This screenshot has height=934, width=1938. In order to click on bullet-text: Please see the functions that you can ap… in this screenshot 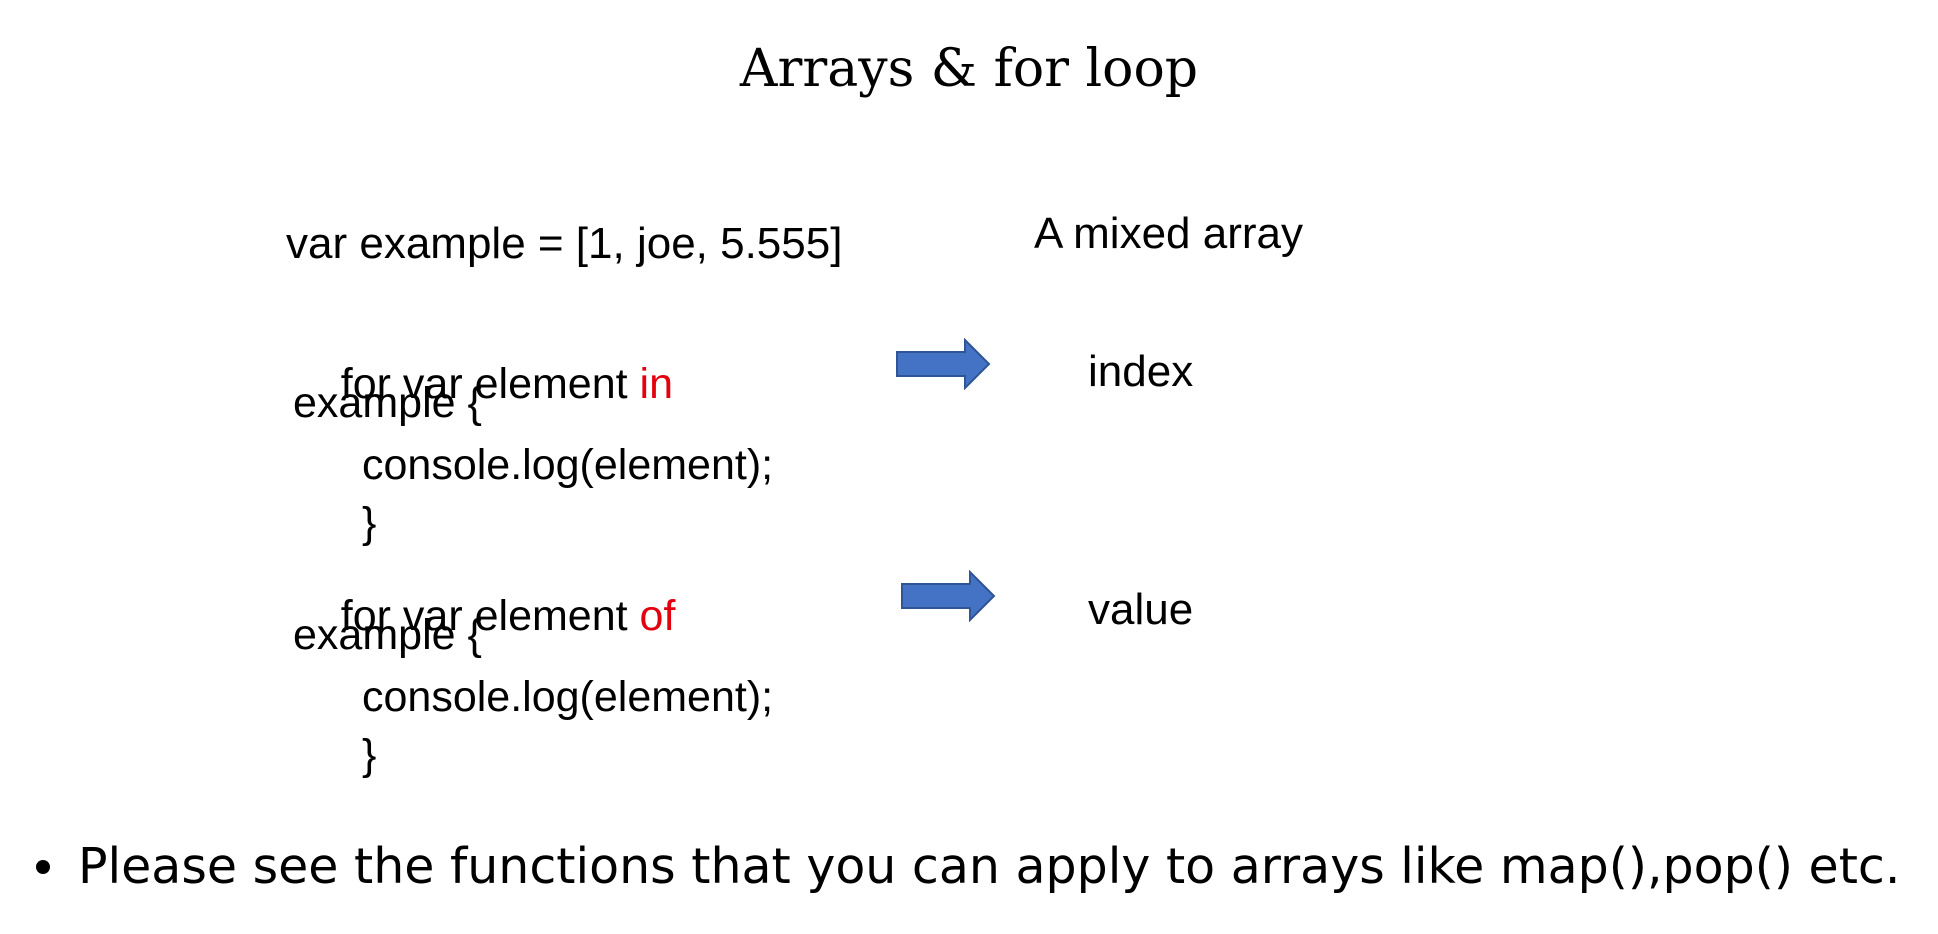, I will do `click(989, 866)`.